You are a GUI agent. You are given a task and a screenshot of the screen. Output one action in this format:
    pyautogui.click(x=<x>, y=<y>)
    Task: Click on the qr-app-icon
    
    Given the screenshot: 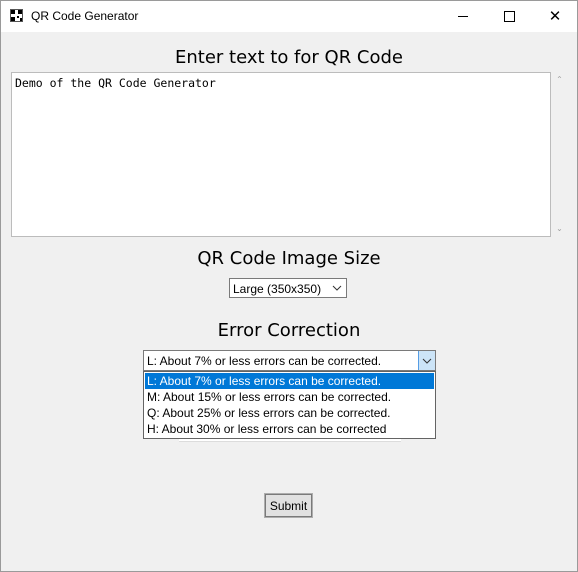 What is the action you would take?
    pyautogui.click(x=16, y=15)
    